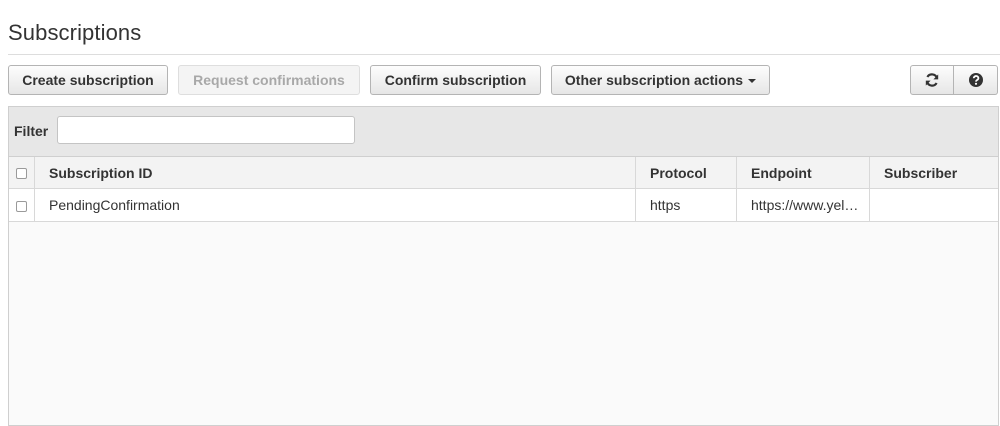 The height and width of the screenshot is (426, 1000). I want to click on row-checkbox, so click(21, 206).